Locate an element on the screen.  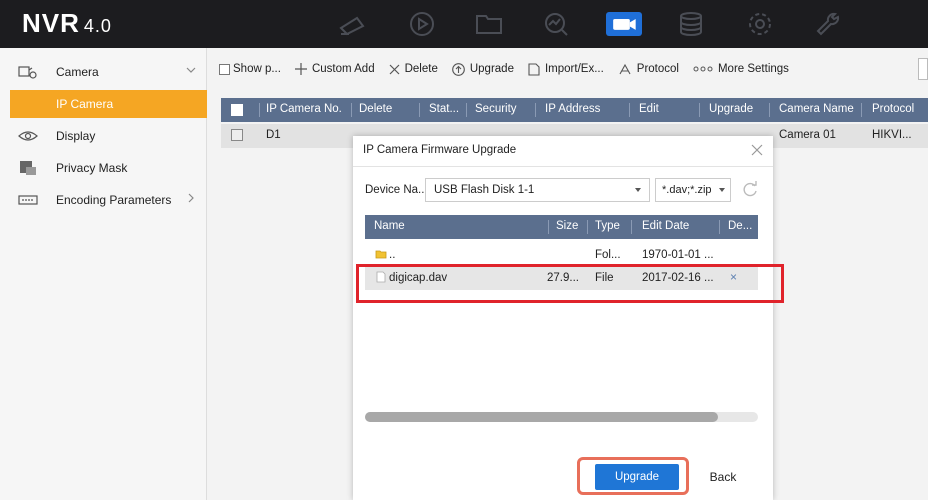
upgrade-button: Upgrade is located at coordinates (483, 69).